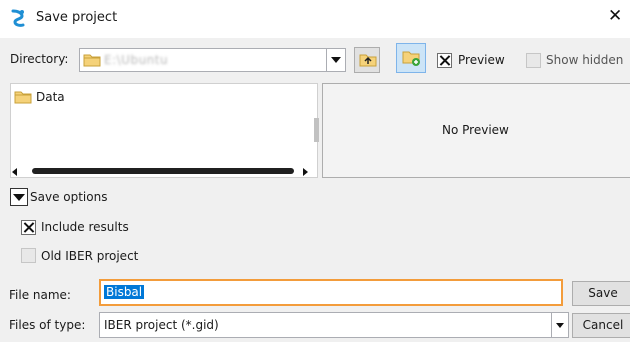  I want to click on include-results-checkbox, so click(28, 227).